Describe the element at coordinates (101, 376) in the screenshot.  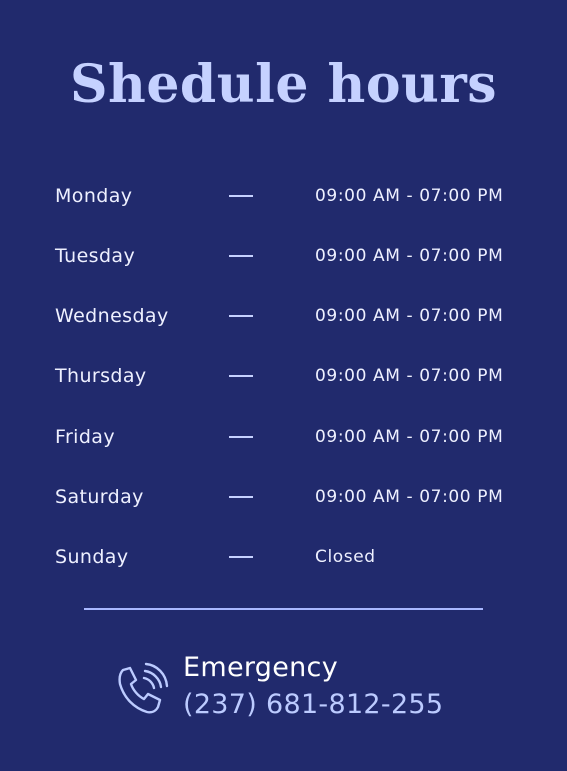
I see `day-label: Thursday` at that location.